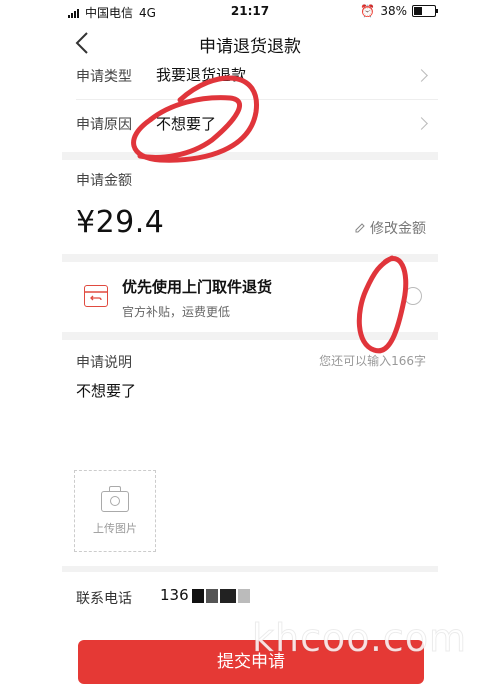 The width and height of the screenshot is (500, 684). Describe the element at coordinates (104, 599) in the screenshot. I see `phone-label: 联系电话` at that location.